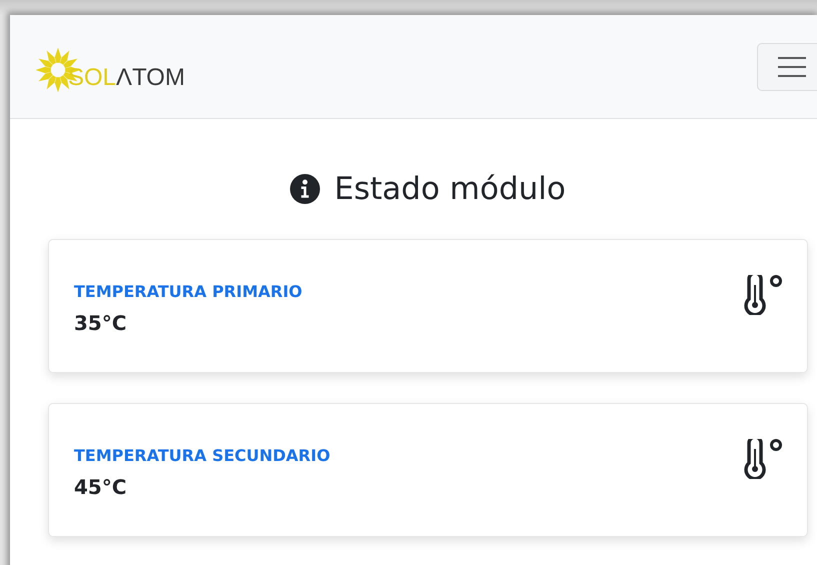 Image resolution: width=817 pixels, height=565 pixels. I want to click on menu-icon, so click(792, 67).